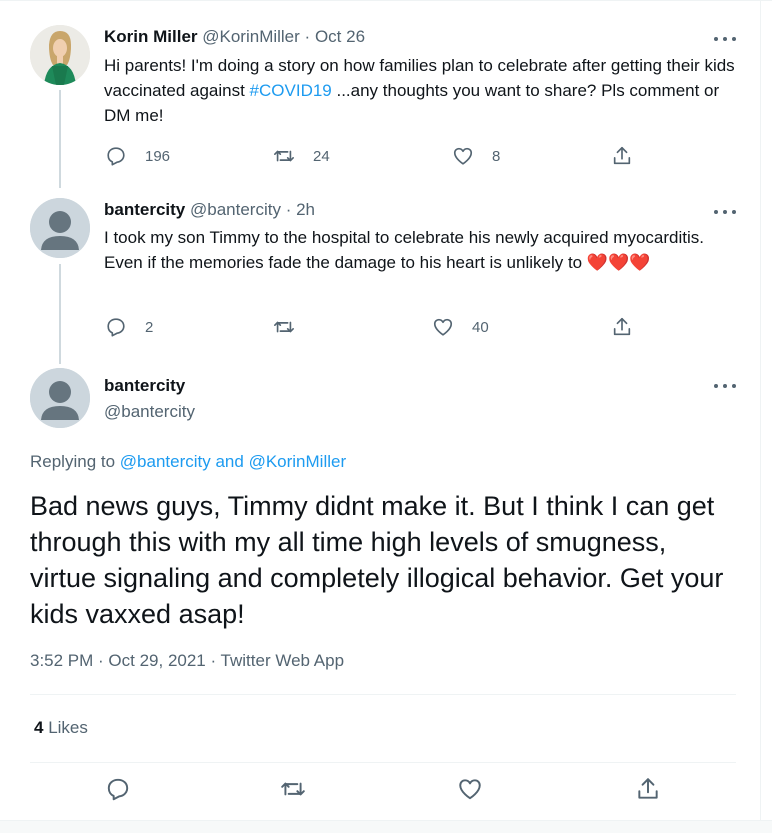 Image resolution: width=772 pixels, height=833 pixels. I want to click on display-name: Korin Miller, so click(151, 36).